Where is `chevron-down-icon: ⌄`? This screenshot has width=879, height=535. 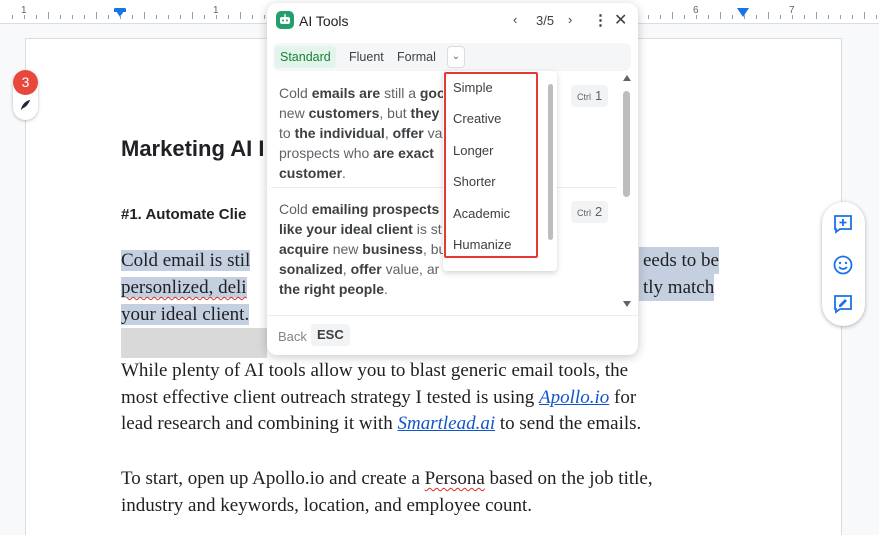
chevron-down-icon: ⌄ is located at coordinates (456, 57).